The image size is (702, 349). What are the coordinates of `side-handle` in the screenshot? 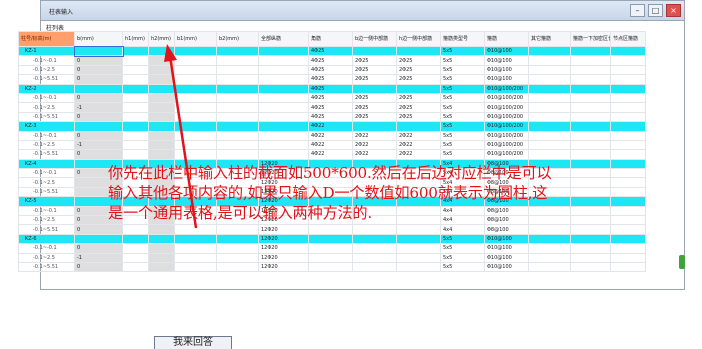 It's located at (682, 262).